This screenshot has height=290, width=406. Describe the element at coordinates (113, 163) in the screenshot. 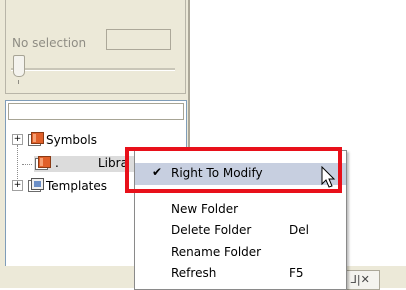

I see `tree-item-library-label: Libra` at that location.